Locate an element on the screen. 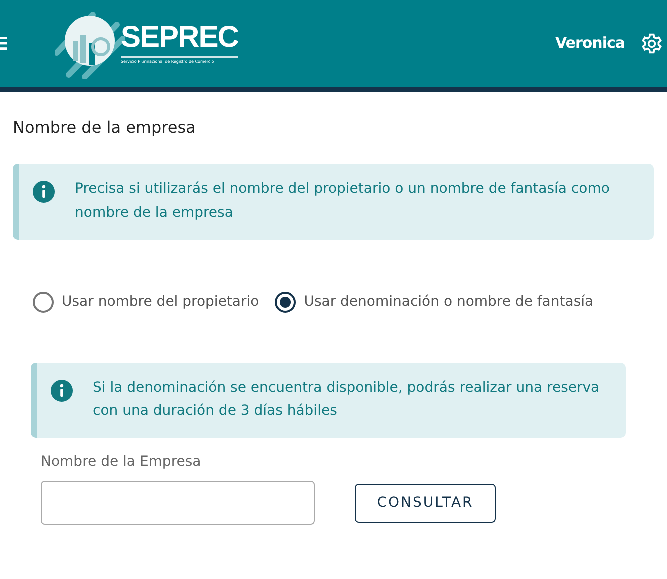 The width and height of the screenshot is (667, 579). radio-label: Usar nombre del propietario is located at coordinates (161, 302).